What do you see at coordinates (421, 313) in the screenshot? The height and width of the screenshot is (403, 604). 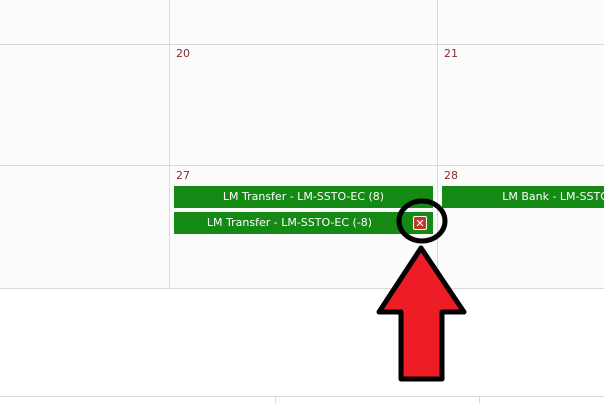 I see `red-up-arrow-icon` at bounding box center [421, 313].